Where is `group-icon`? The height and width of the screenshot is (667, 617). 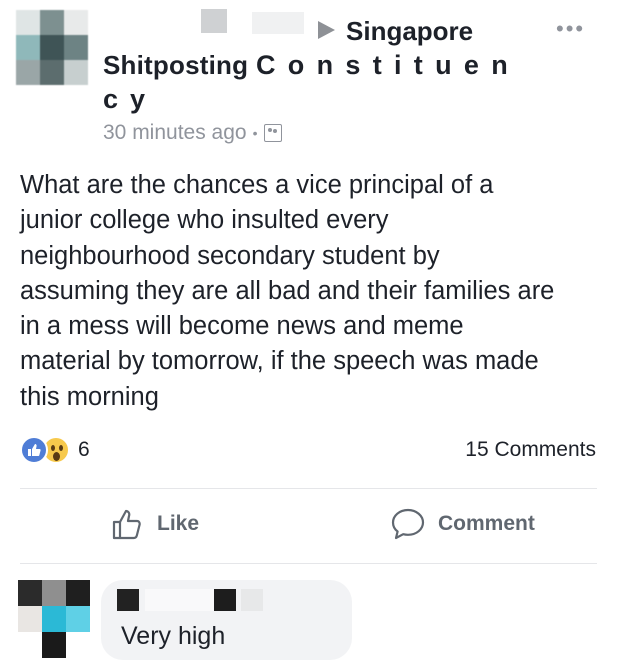 group-icon is located at coordinates (272, 133).